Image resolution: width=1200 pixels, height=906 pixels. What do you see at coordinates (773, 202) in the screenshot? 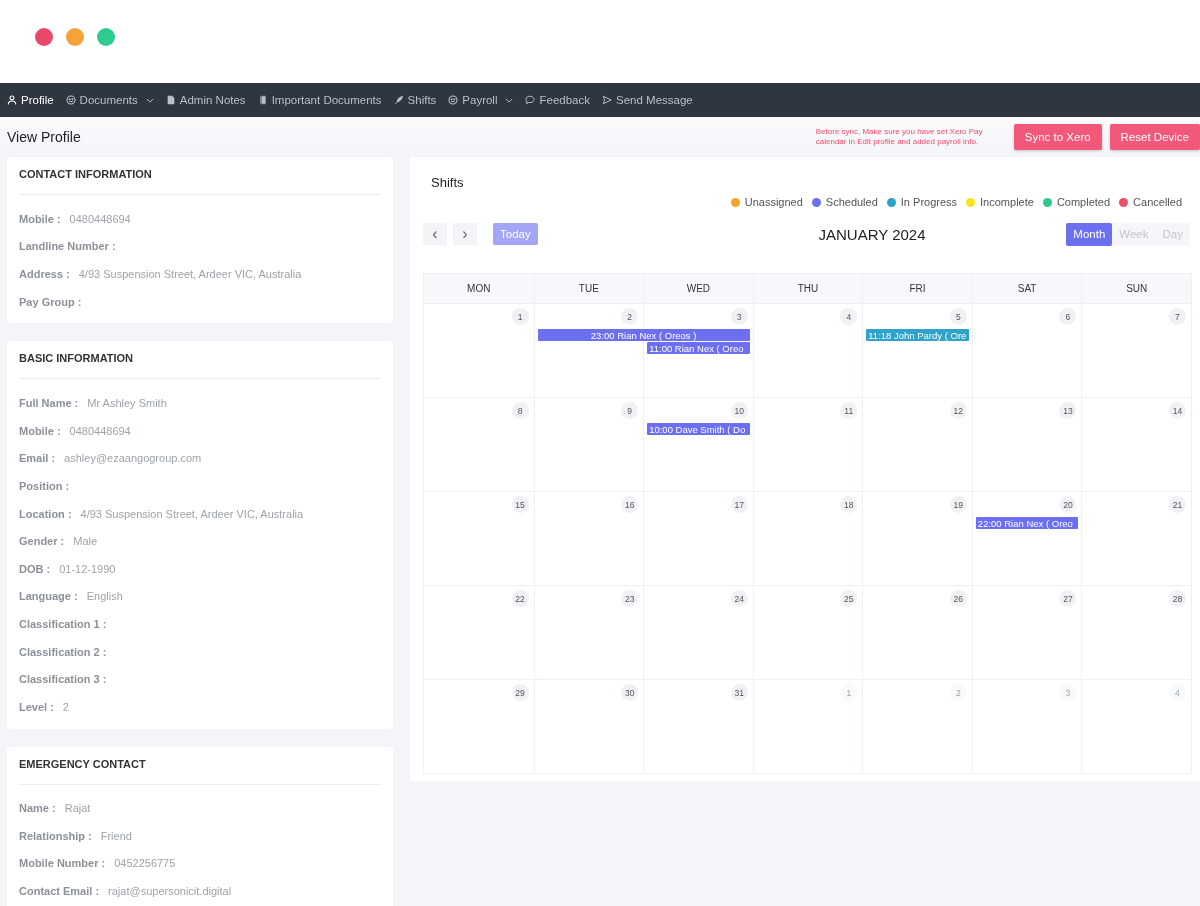
I see `legend-label: Unassigned` at bounding box center [773, 202].